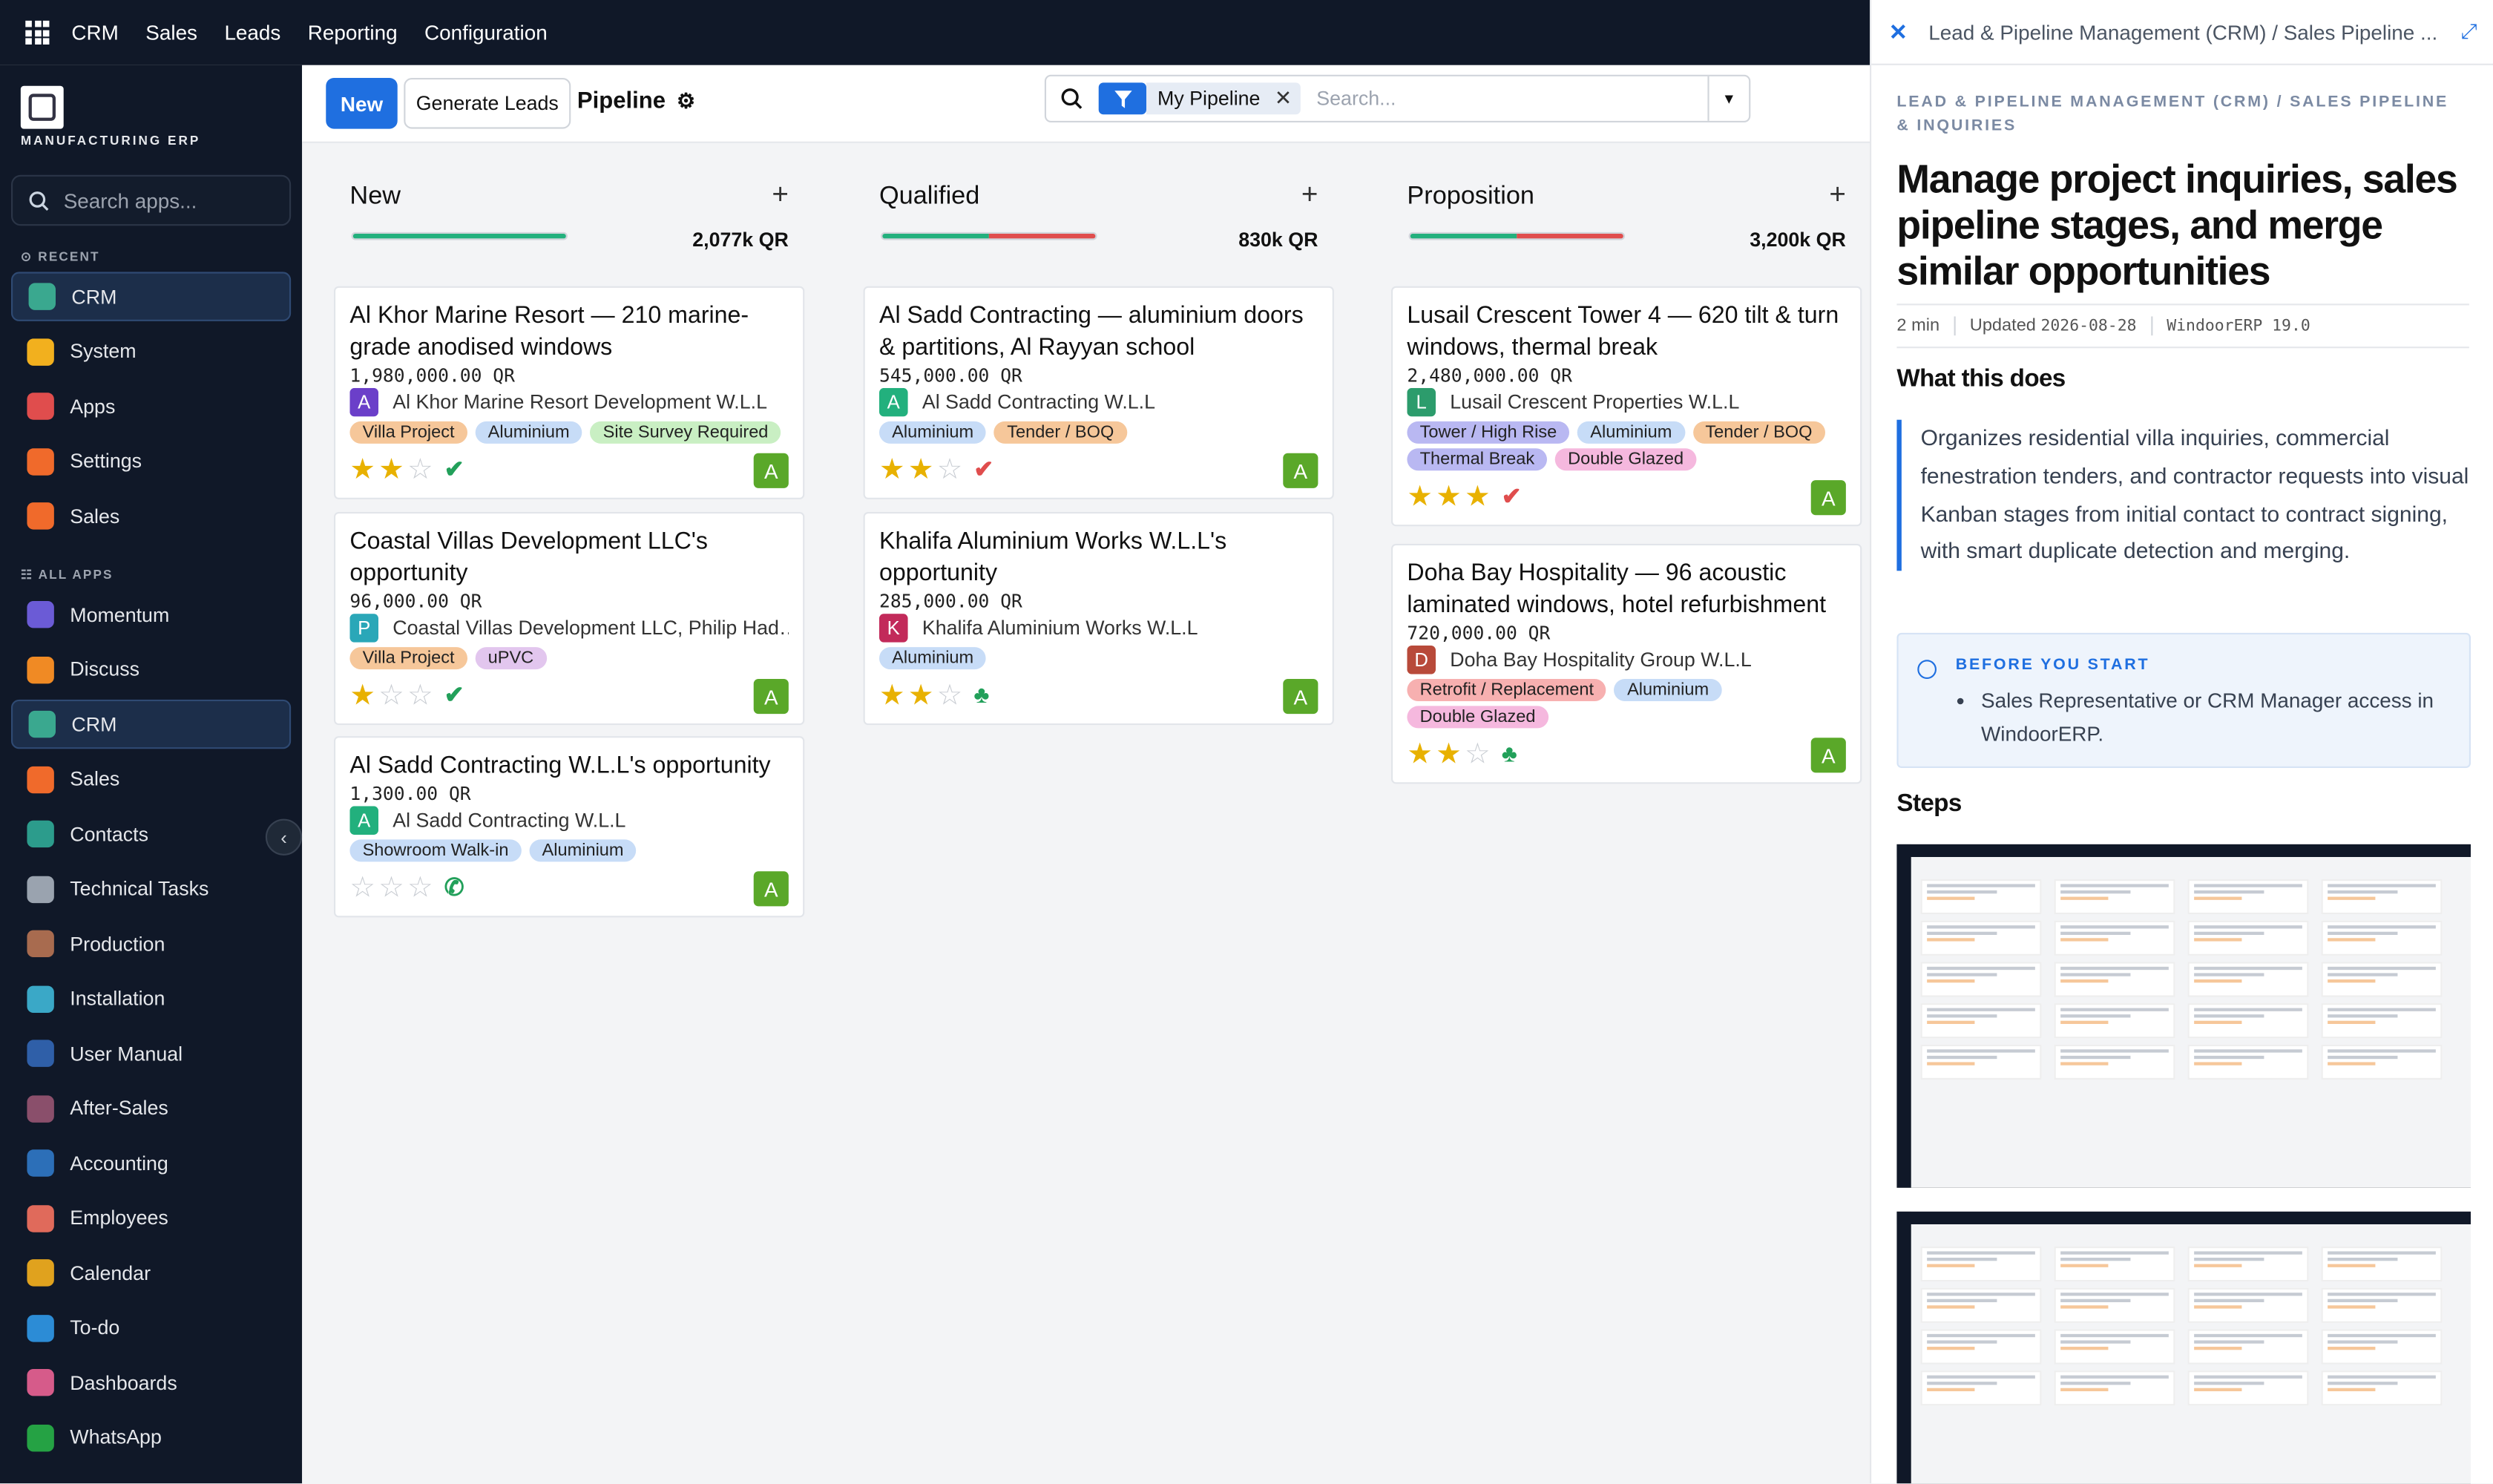  I want to click on search-options-dropdown: ▼, so click(1728, 98).